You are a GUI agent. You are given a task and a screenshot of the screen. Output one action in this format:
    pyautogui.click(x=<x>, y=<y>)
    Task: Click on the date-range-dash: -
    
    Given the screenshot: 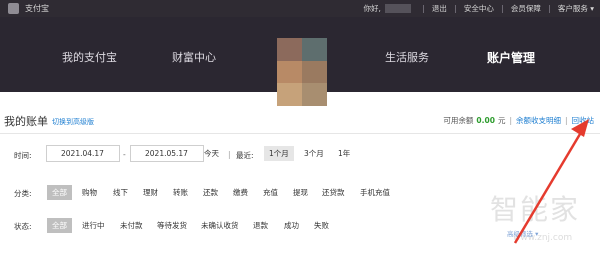 What is the action you would take?
    pyautogui.click(x=124, y=154)
    